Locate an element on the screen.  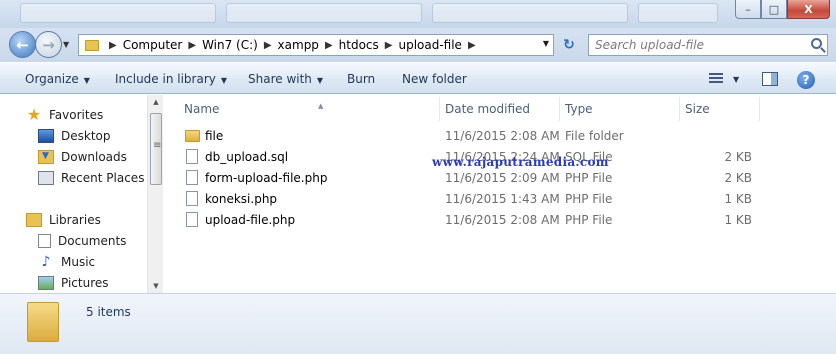
share-with-button: Share with ▼ is located at coordinates (285, 79).